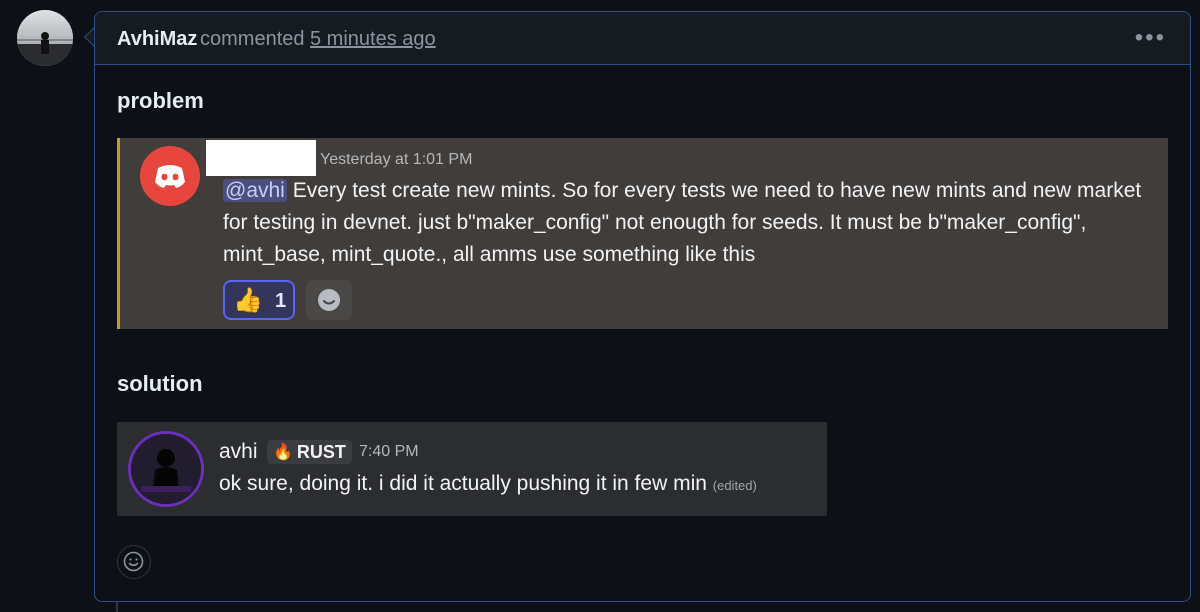  Describe the element at coordinates (160, 100) in the screenshot. I see `problem-heading: problem` at that location.